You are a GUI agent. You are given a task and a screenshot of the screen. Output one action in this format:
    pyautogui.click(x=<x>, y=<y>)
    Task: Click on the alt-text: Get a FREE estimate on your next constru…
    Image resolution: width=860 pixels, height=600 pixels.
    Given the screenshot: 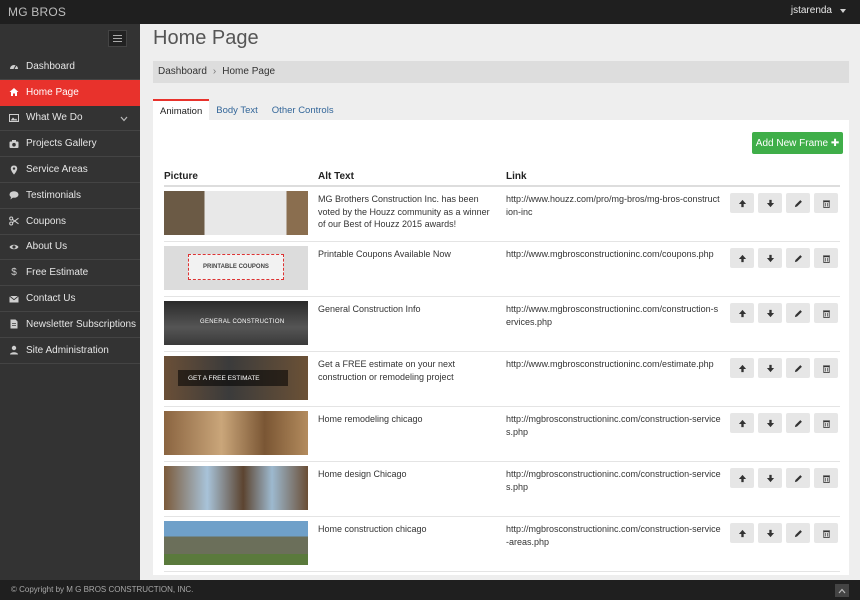 What is the action you would take?
    pyautogui.click(x=387, y=370)
    